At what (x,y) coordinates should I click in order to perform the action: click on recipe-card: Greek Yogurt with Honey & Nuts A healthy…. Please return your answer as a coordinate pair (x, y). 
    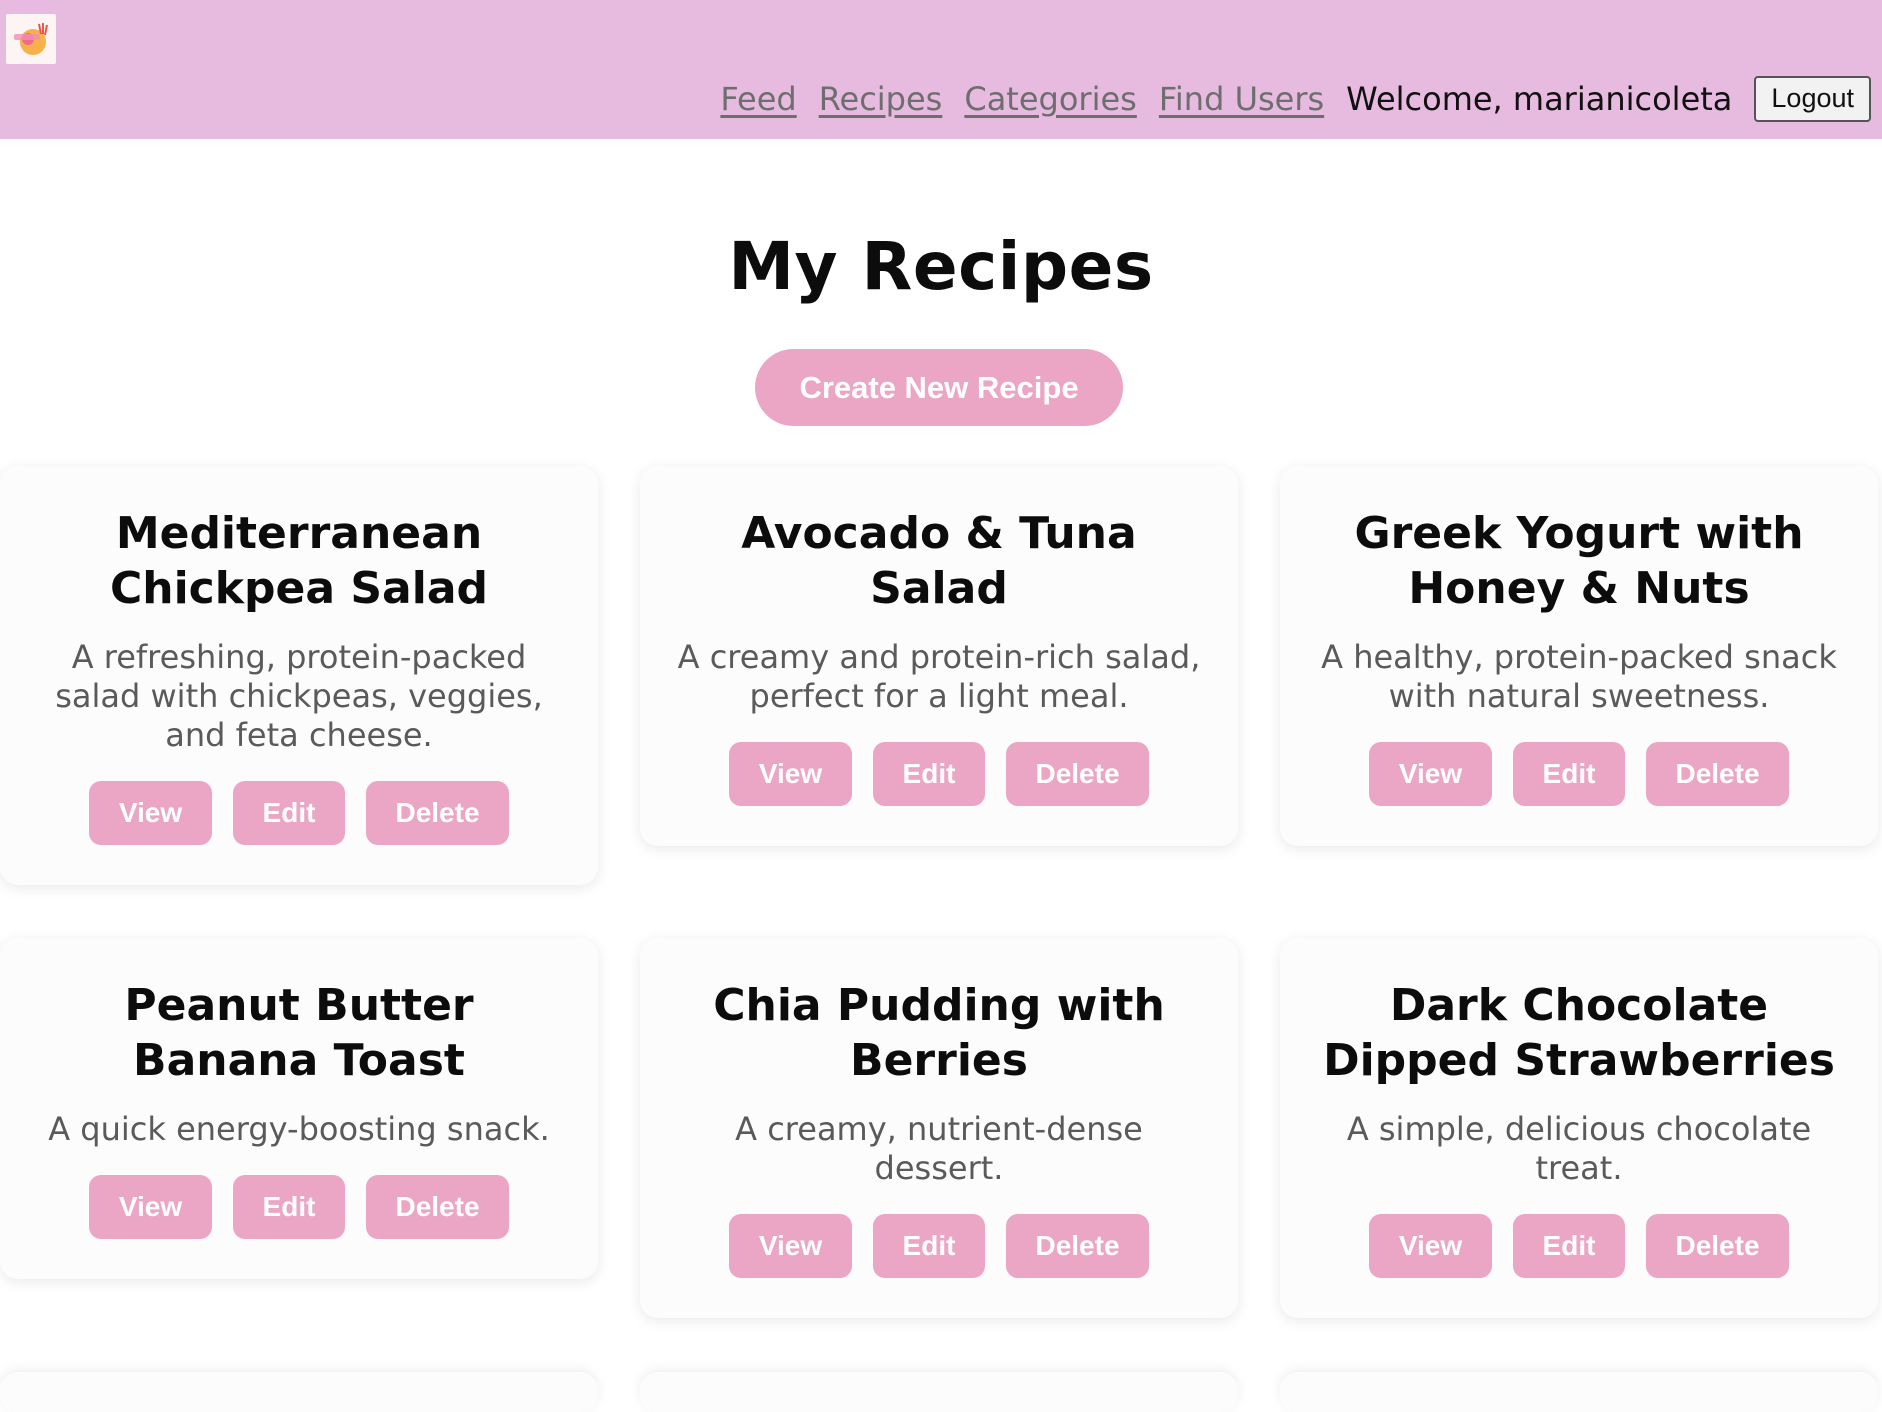
    Looking at the image, I should click on (1579, 656).